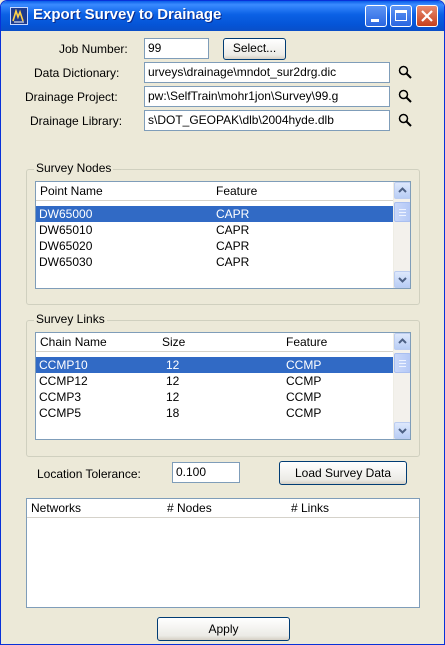 The width and height of the screenshot is (445, 645). I want to click on job-number-field: 99, so click(176, 48).